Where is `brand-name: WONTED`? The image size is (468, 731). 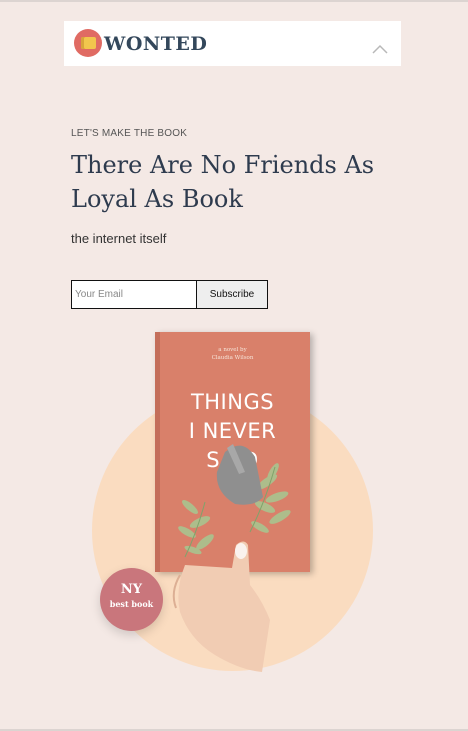
brand-name: WONTED is located at coordinates (155, 44).